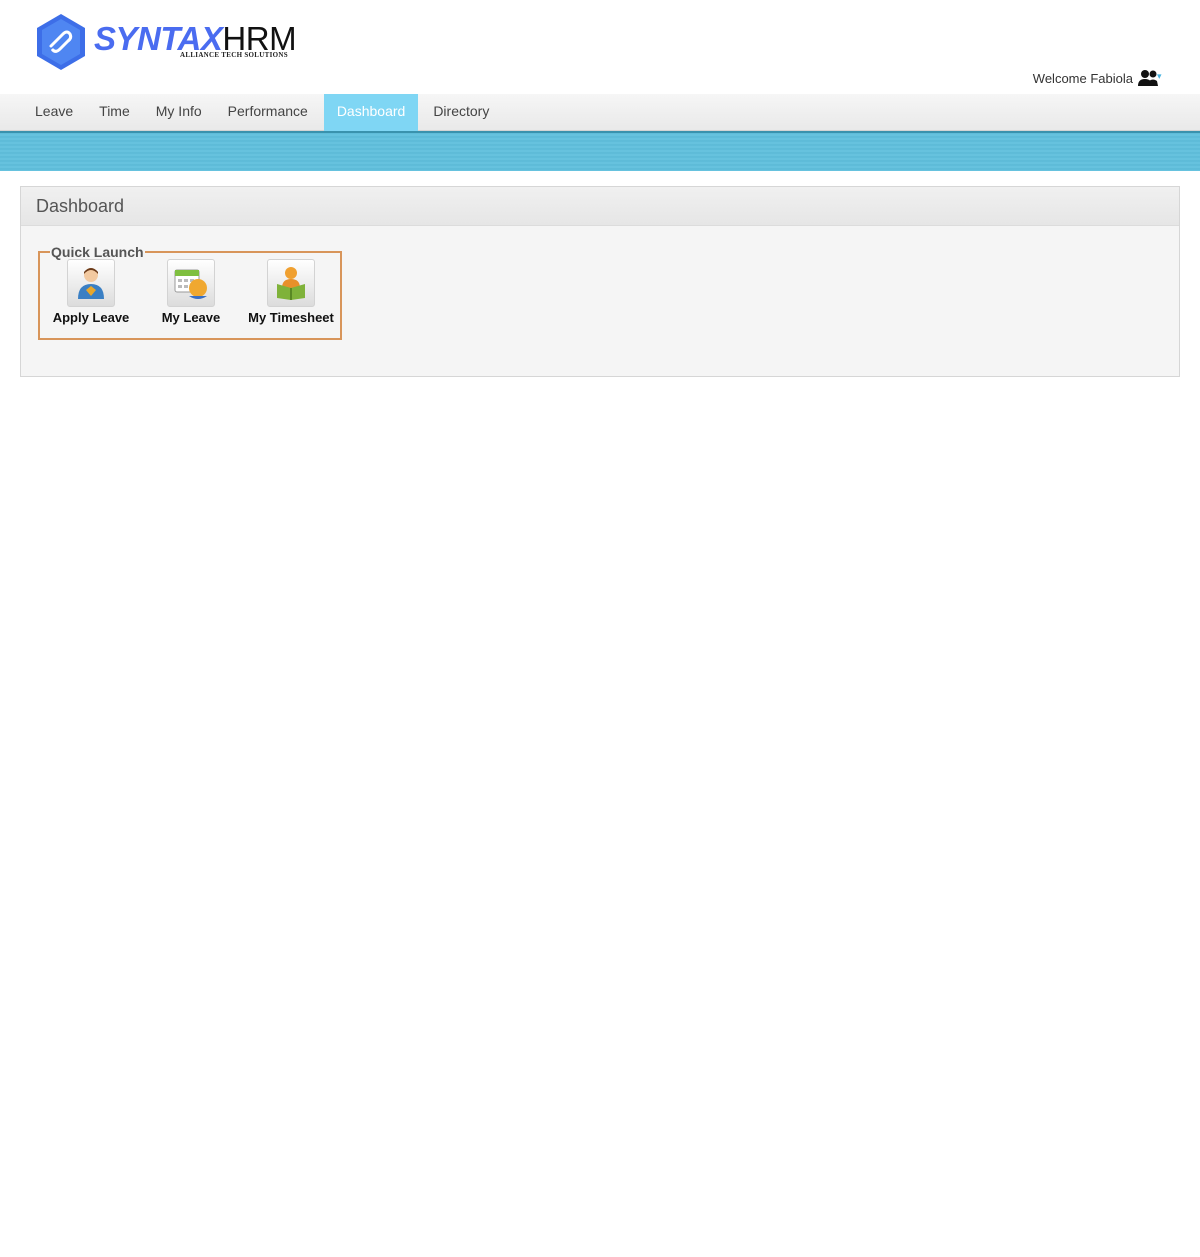 This screenshot has width=1200, height=1257. I want to click on nav-item-leave: Leave, so click(54, 112).